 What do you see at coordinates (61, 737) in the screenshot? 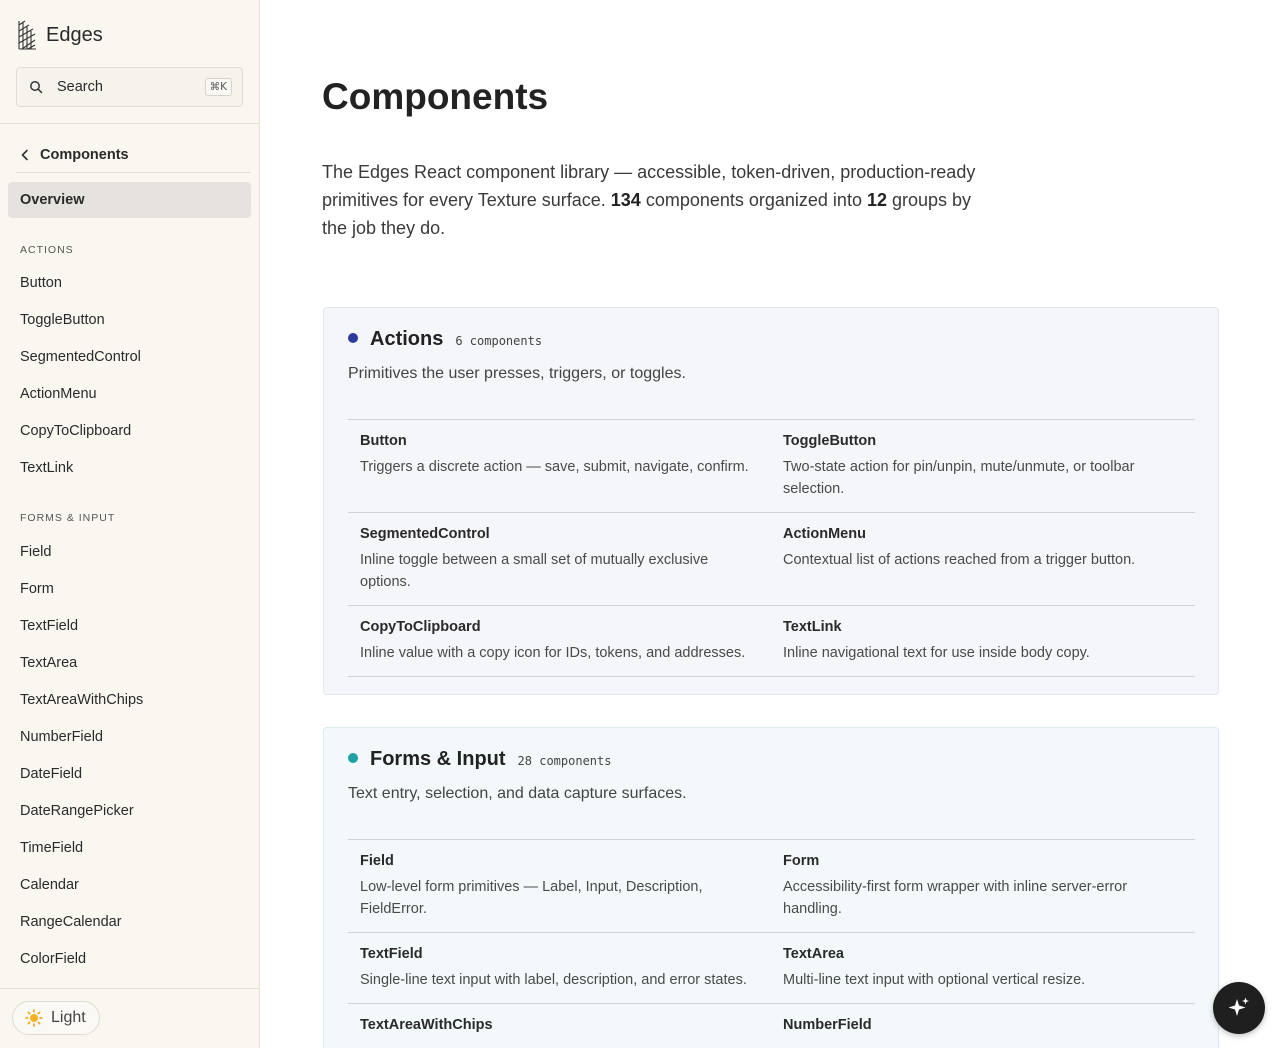
I see `sidebar-item-numberfield: NumberField` at bounding box center [61, 737].